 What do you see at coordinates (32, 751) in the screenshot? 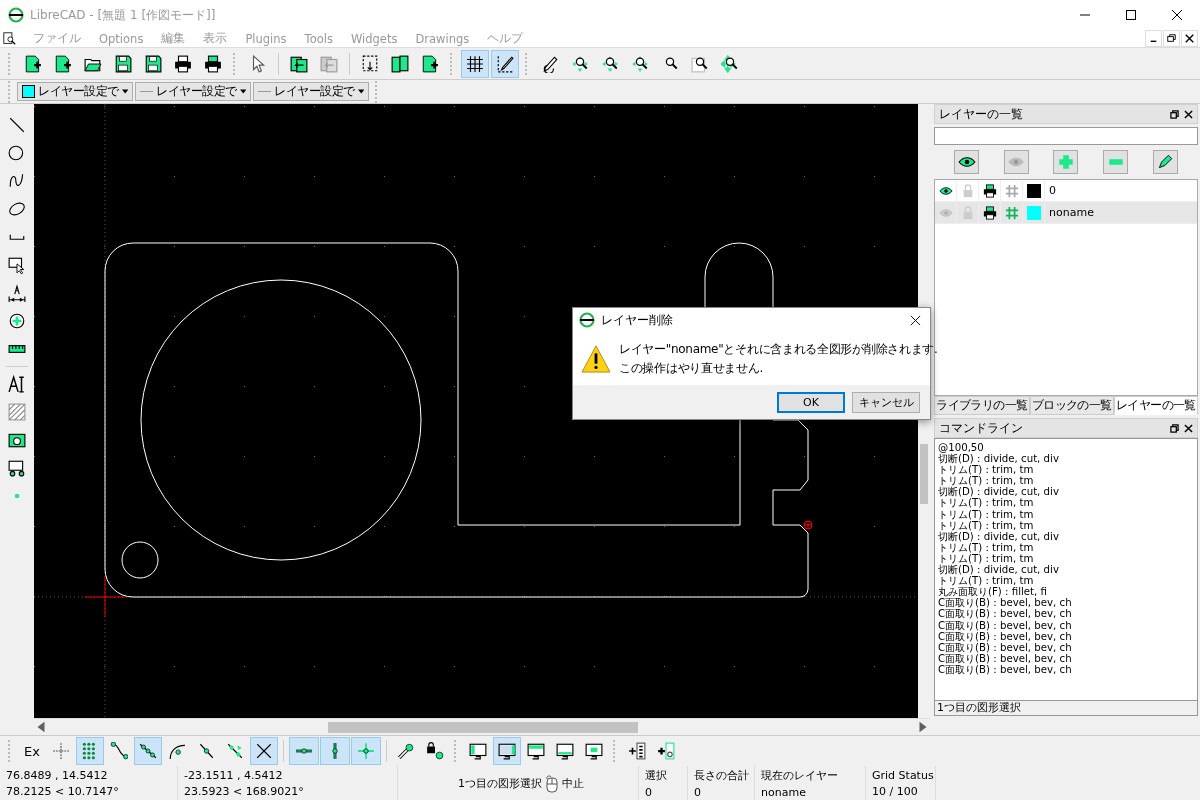
I see `exclusive-snap-button: Ex` at bounding box center [32, 751].